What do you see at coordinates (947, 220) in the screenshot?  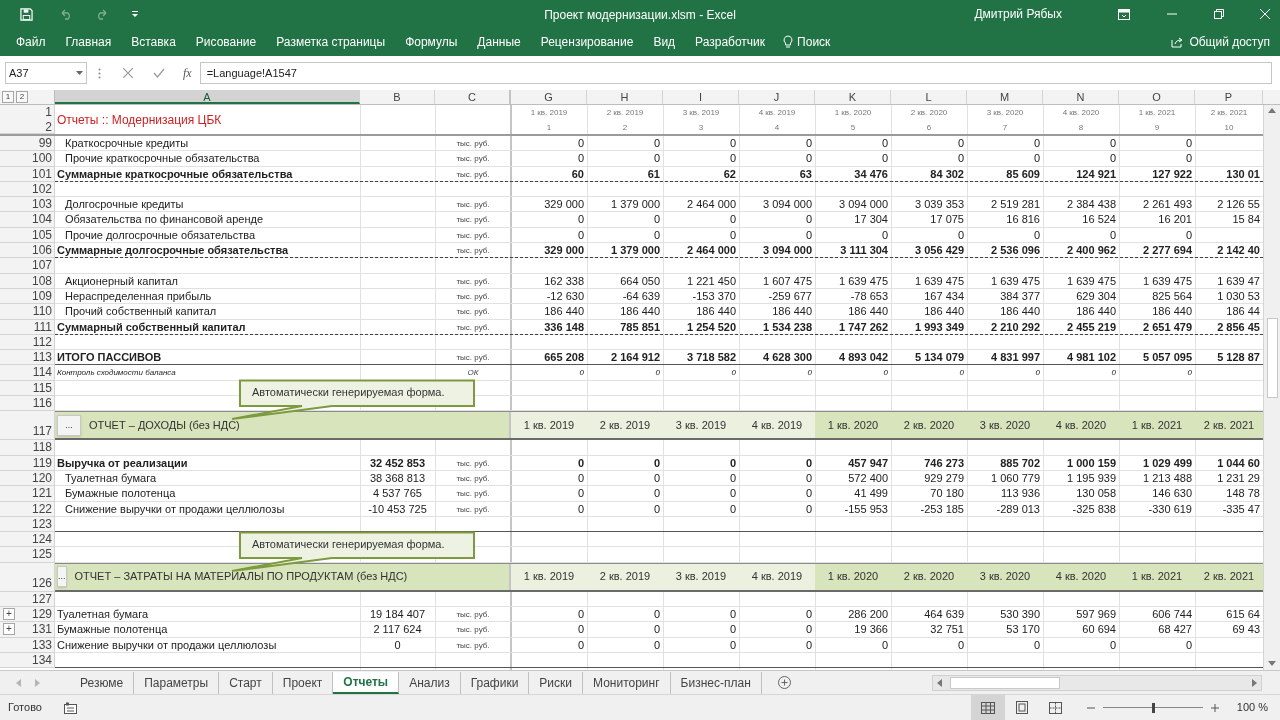 I see `value-cell-text: 17 075` at bounding box center [947, 220].